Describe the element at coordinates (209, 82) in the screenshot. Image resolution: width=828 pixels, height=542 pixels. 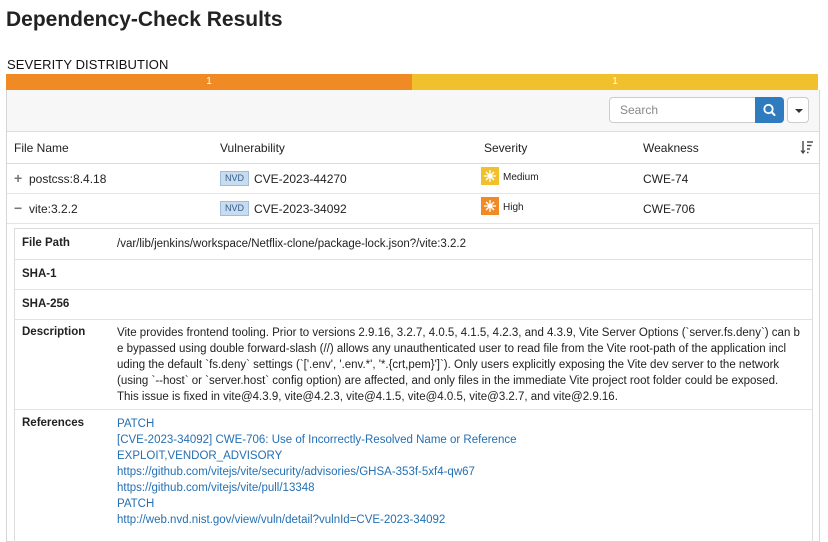
I see `severity-segment-high: 1` at that location.